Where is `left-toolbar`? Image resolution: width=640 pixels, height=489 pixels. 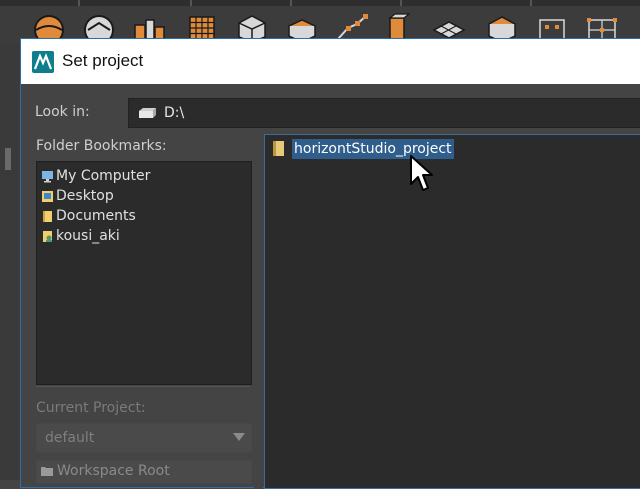 left-toolbar is located at coordinates (10, 262).